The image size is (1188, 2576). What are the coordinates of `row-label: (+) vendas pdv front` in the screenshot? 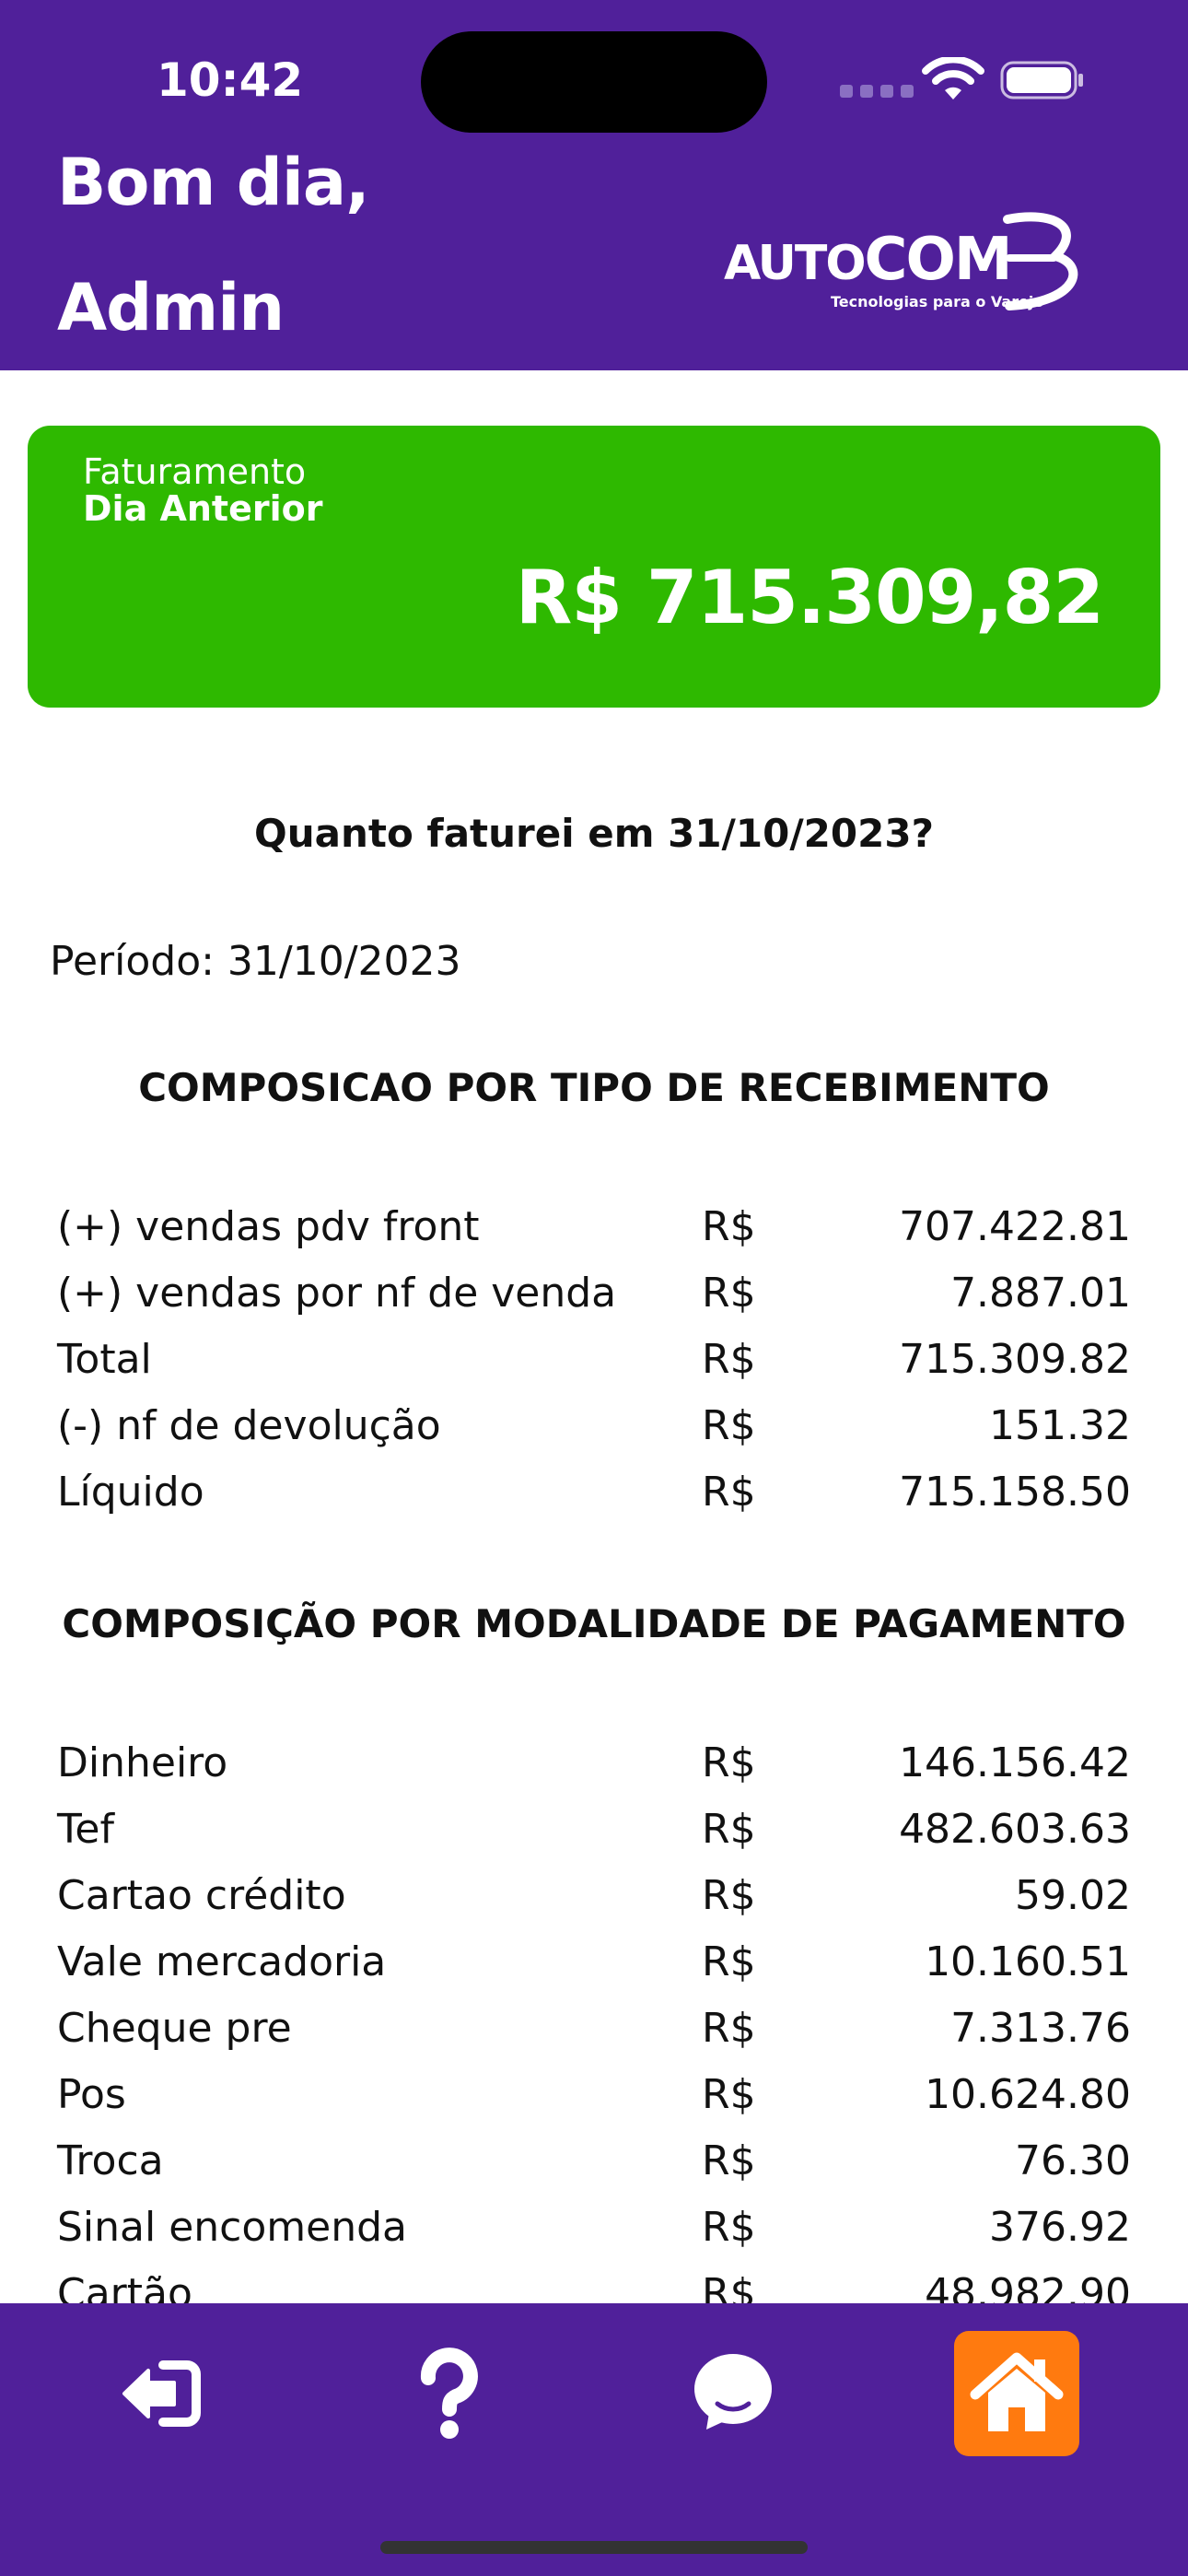 It's located at (268, 1226).